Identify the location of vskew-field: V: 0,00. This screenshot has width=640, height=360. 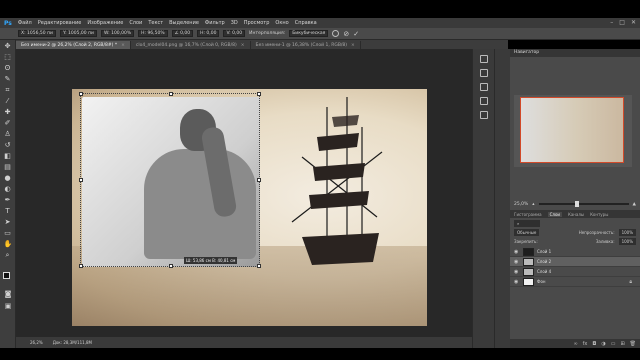
(234, 33).